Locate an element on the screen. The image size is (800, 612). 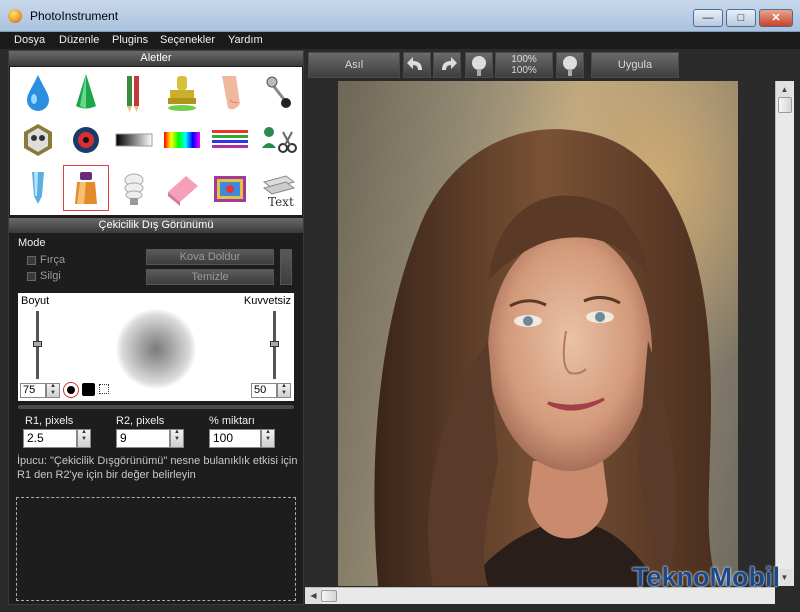
size-label: Boyut is located at coordinates (35, 301).